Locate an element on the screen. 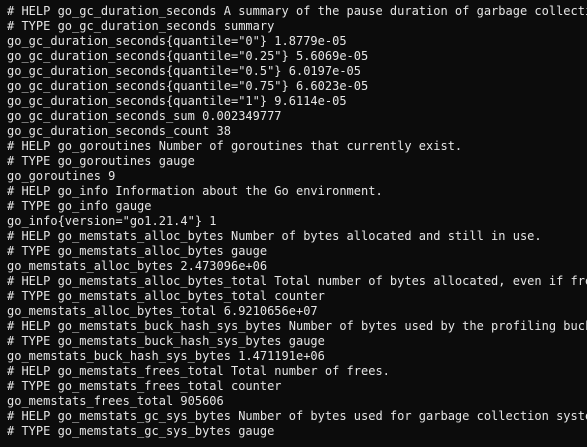 The image size is (587, 447). metric-line: go_gc_duration_seconds_sum 0.002349777 is located at coordinates (144, 116).